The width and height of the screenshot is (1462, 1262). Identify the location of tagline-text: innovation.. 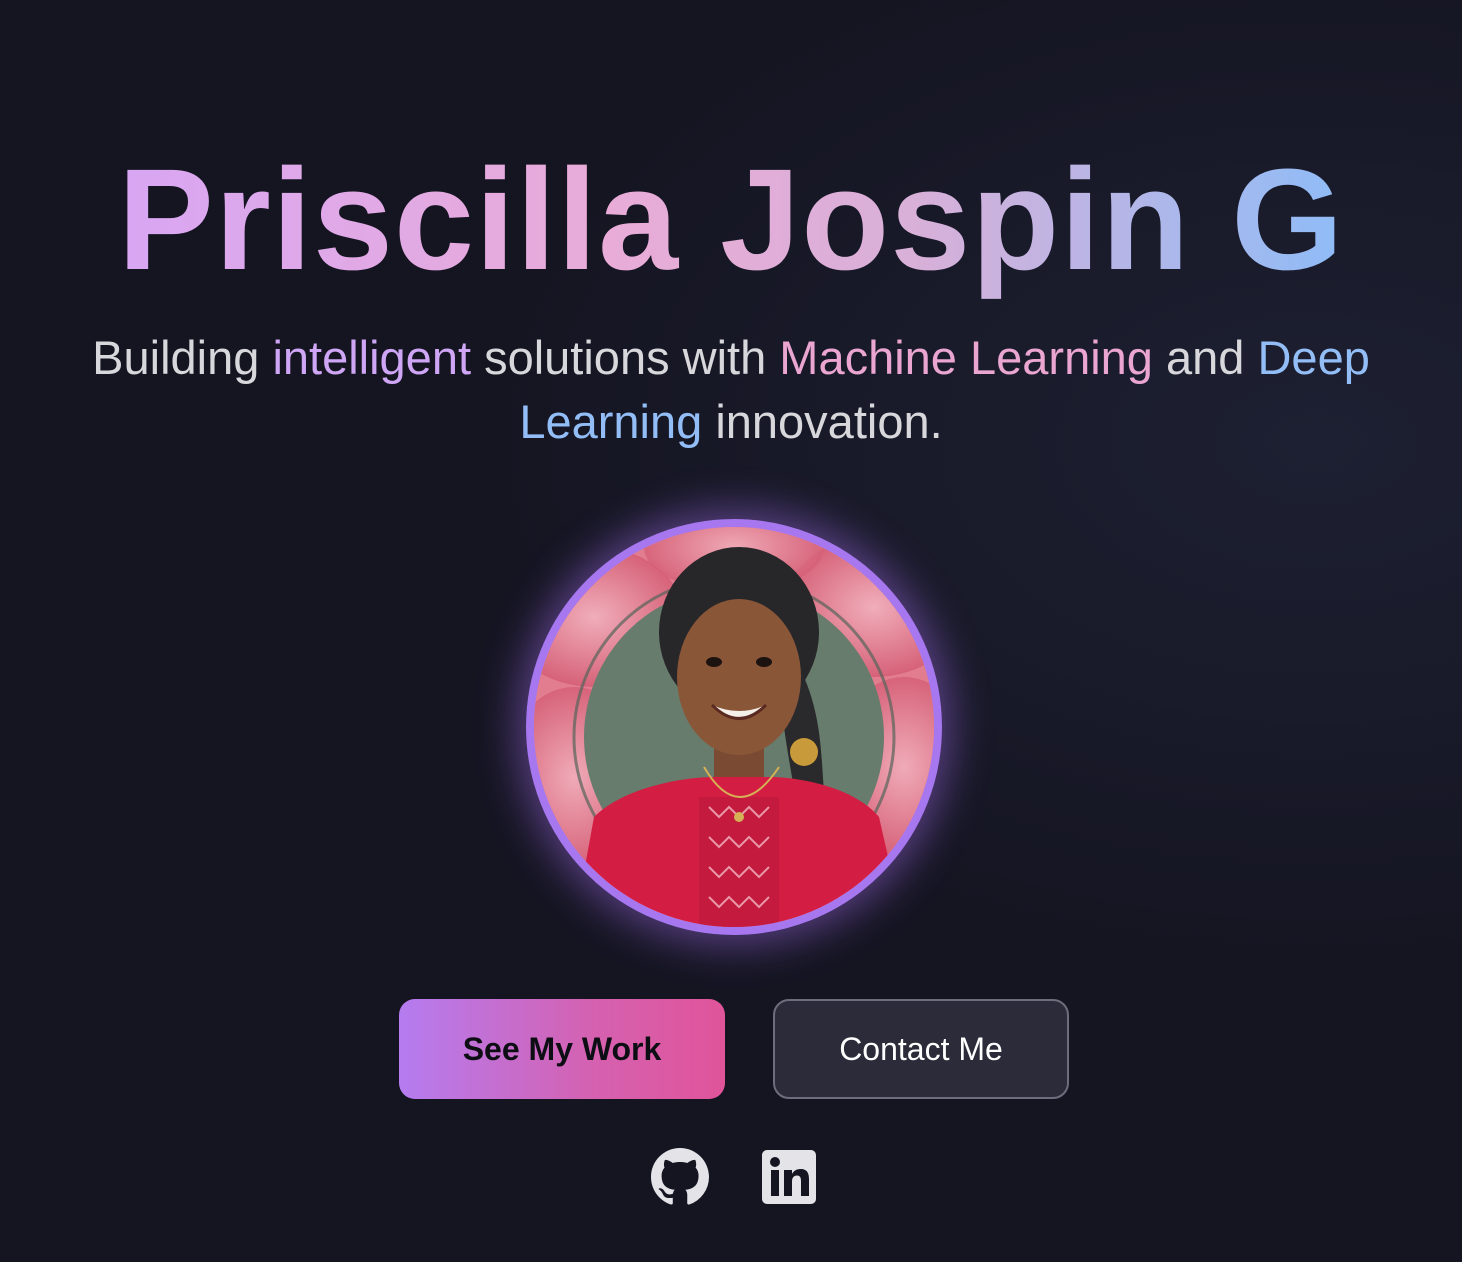
(822, 421).